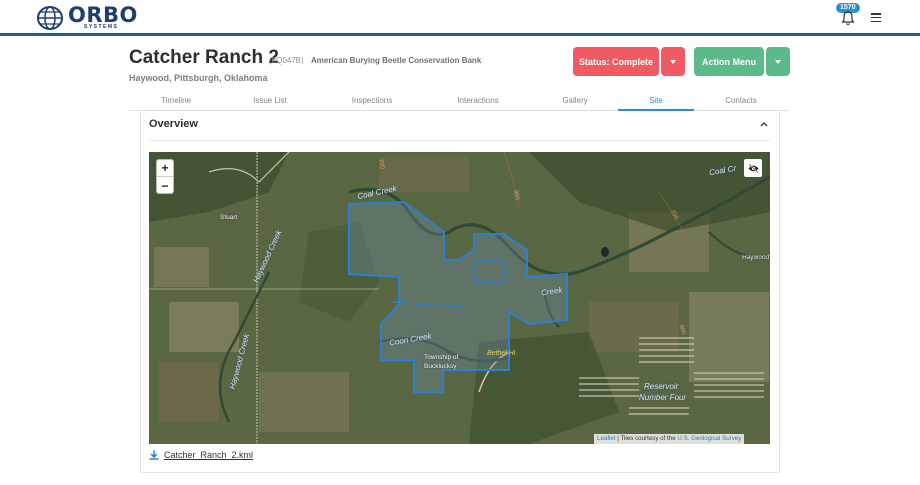 Image resolution: width=920 pixels, height=485 pixels. What do you see at coordinates (756, 257) in the screenshot?
I see `map-town-haywood: Haywood` at bounding box center [756, 257].